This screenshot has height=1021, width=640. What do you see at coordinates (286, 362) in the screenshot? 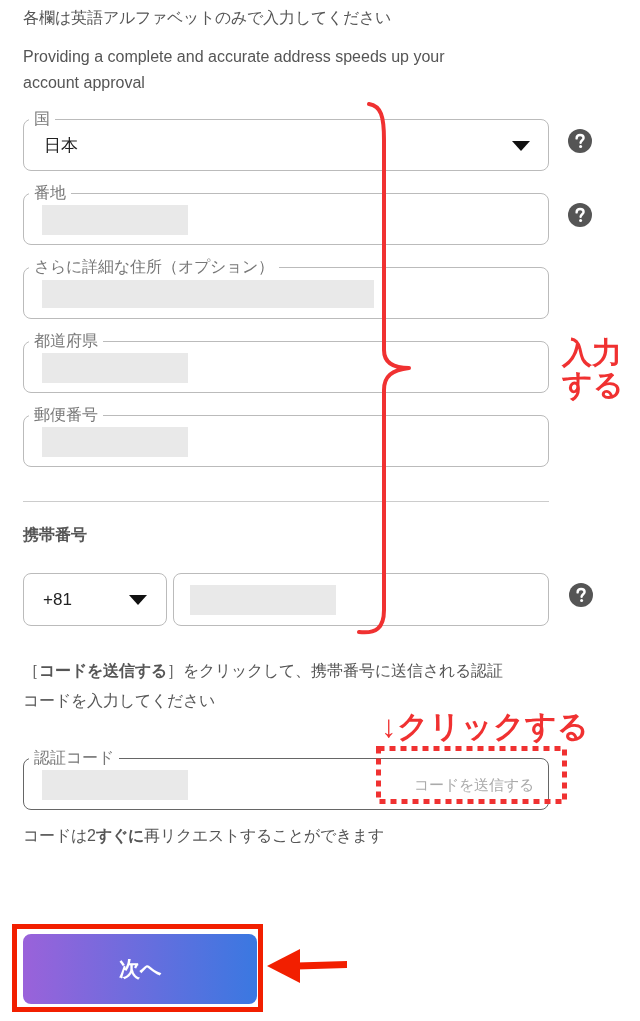
I see `input-field: 都道府県` at bounding box center [286, 362].